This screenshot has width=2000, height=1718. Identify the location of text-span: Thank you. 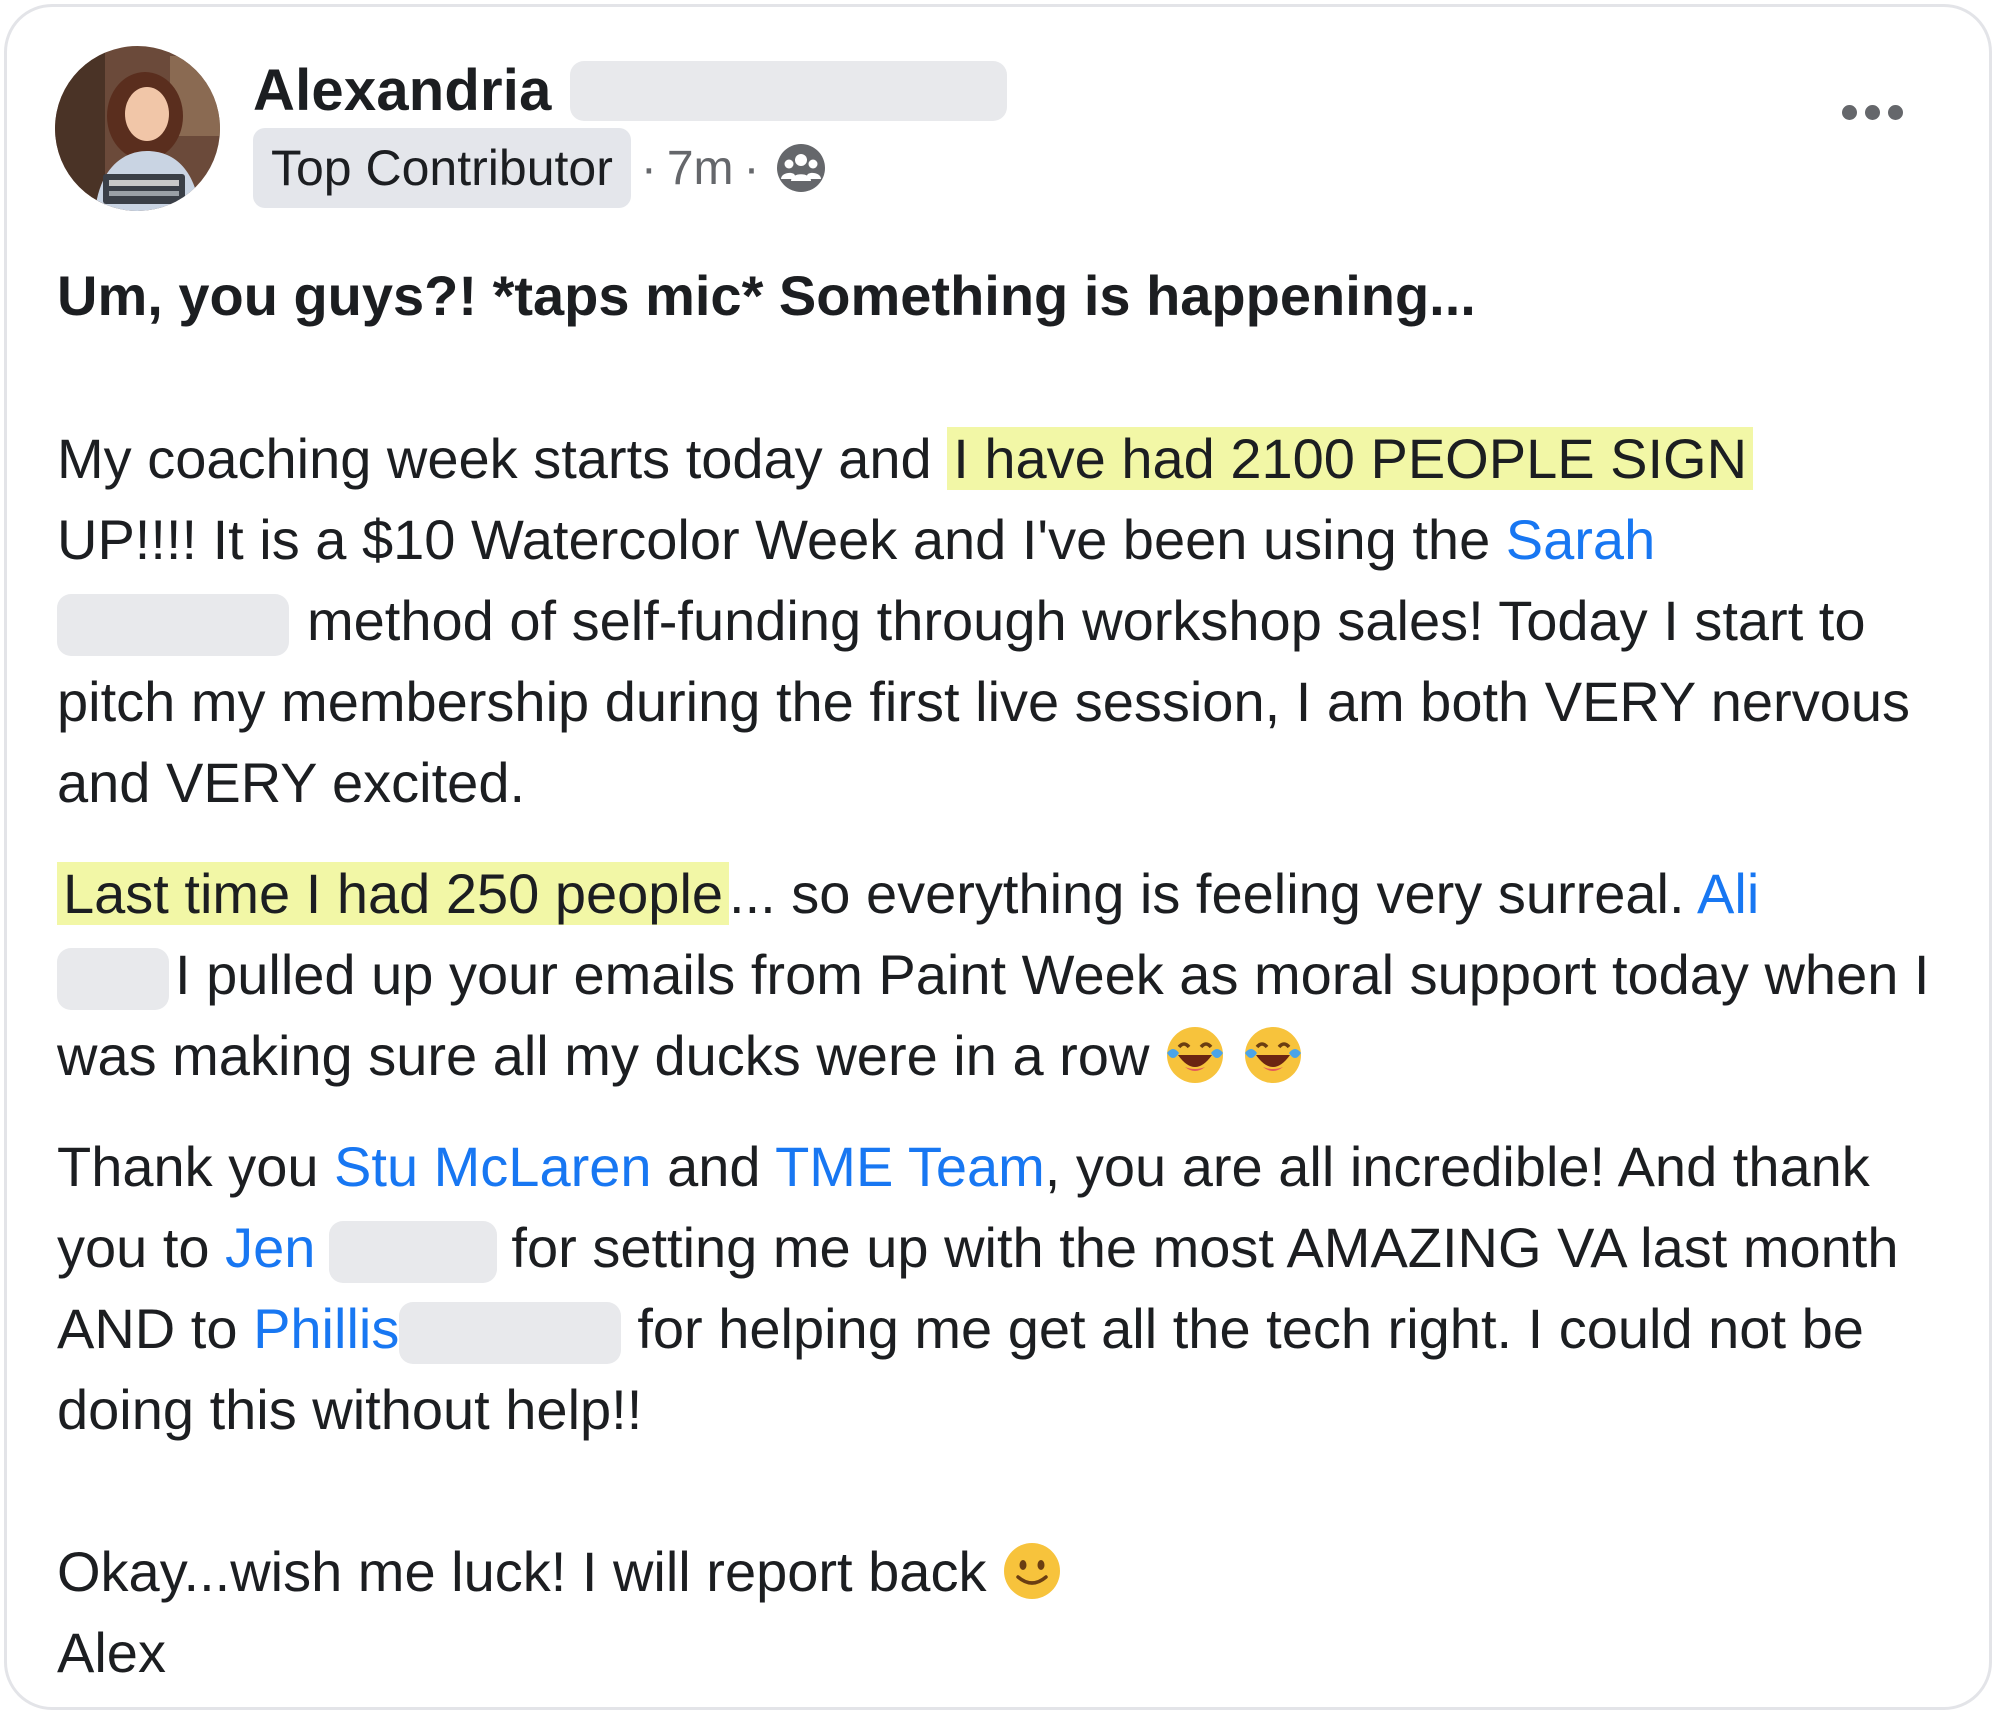
(196, 1166).